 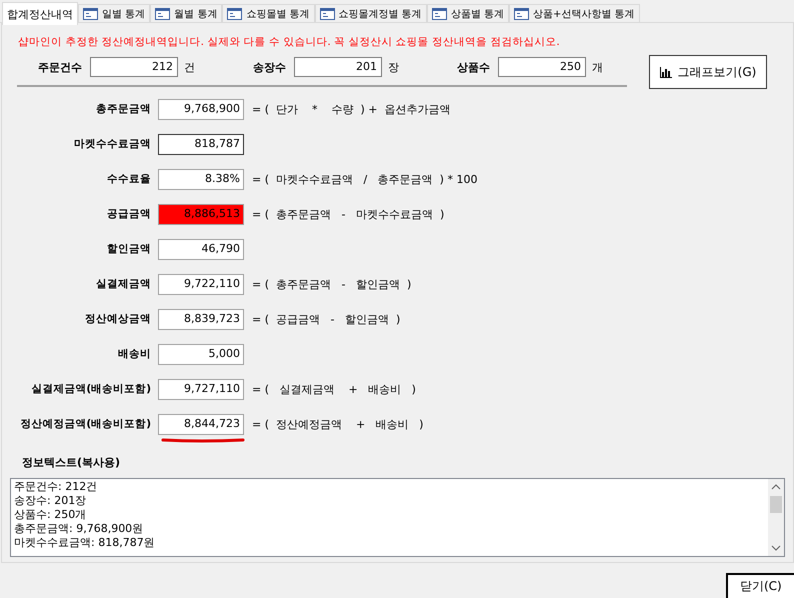 I want to click on text-line: 총주문금액: 9,768,900원, so click(x=79, y=529).